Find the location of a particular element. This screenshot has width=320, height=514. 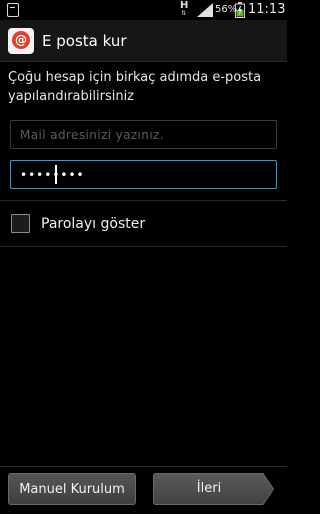

show-password-checkbox is located at coordinates (20, 223).